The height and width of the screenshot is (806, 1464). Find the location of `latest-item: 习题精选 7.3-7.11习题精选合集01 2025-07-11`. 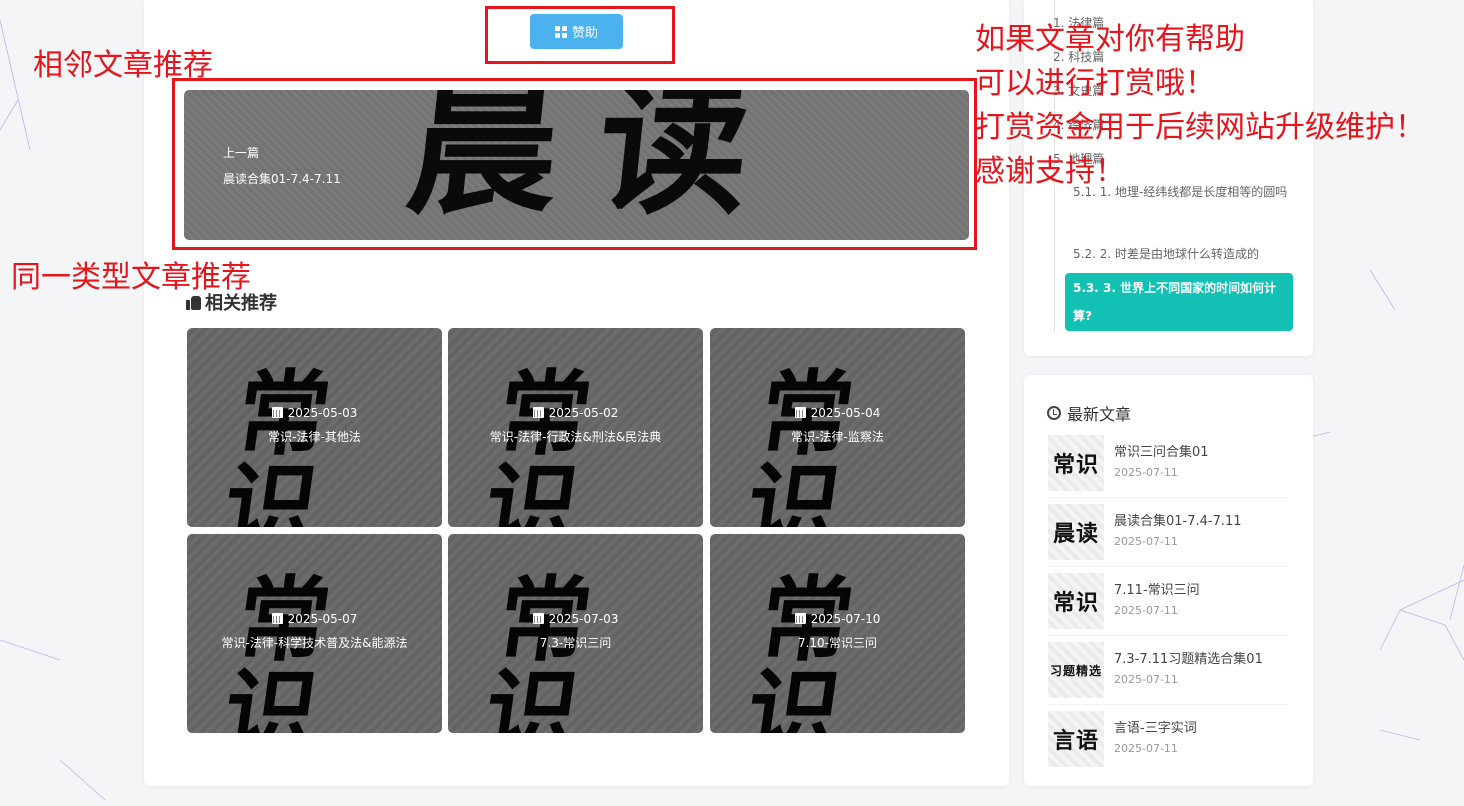

latest-item: 习题精选 7.3-7.11习题精选合集01 2025-07-11 is located at coordinates (1168, 672).